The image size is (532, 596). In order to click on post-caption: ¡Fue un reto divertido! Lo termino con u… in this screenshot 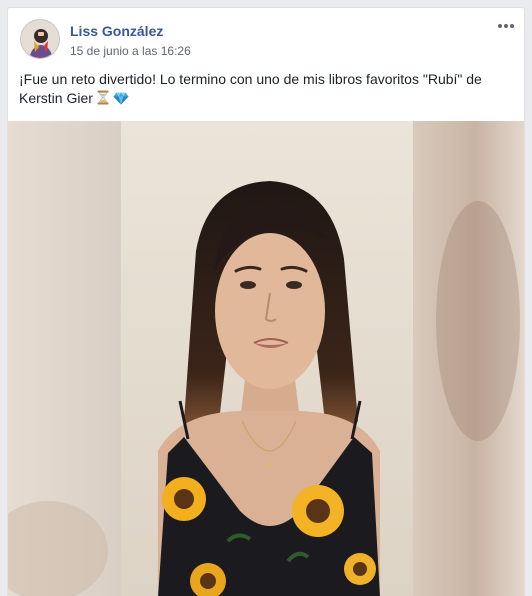, I will do `click(267, 90)`.